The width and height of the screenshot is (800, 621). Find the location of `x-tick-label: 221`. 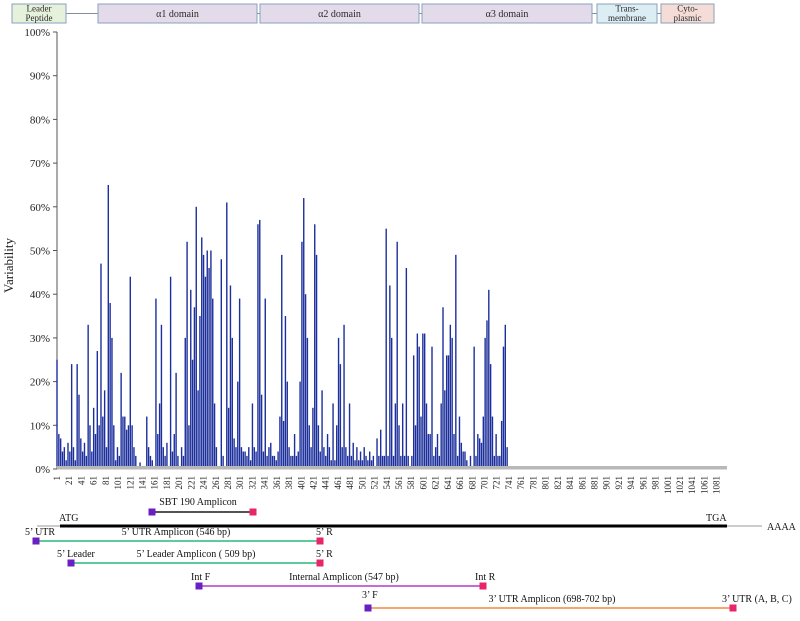

x-tick-label: 221 is located at coordinates (191, 483).